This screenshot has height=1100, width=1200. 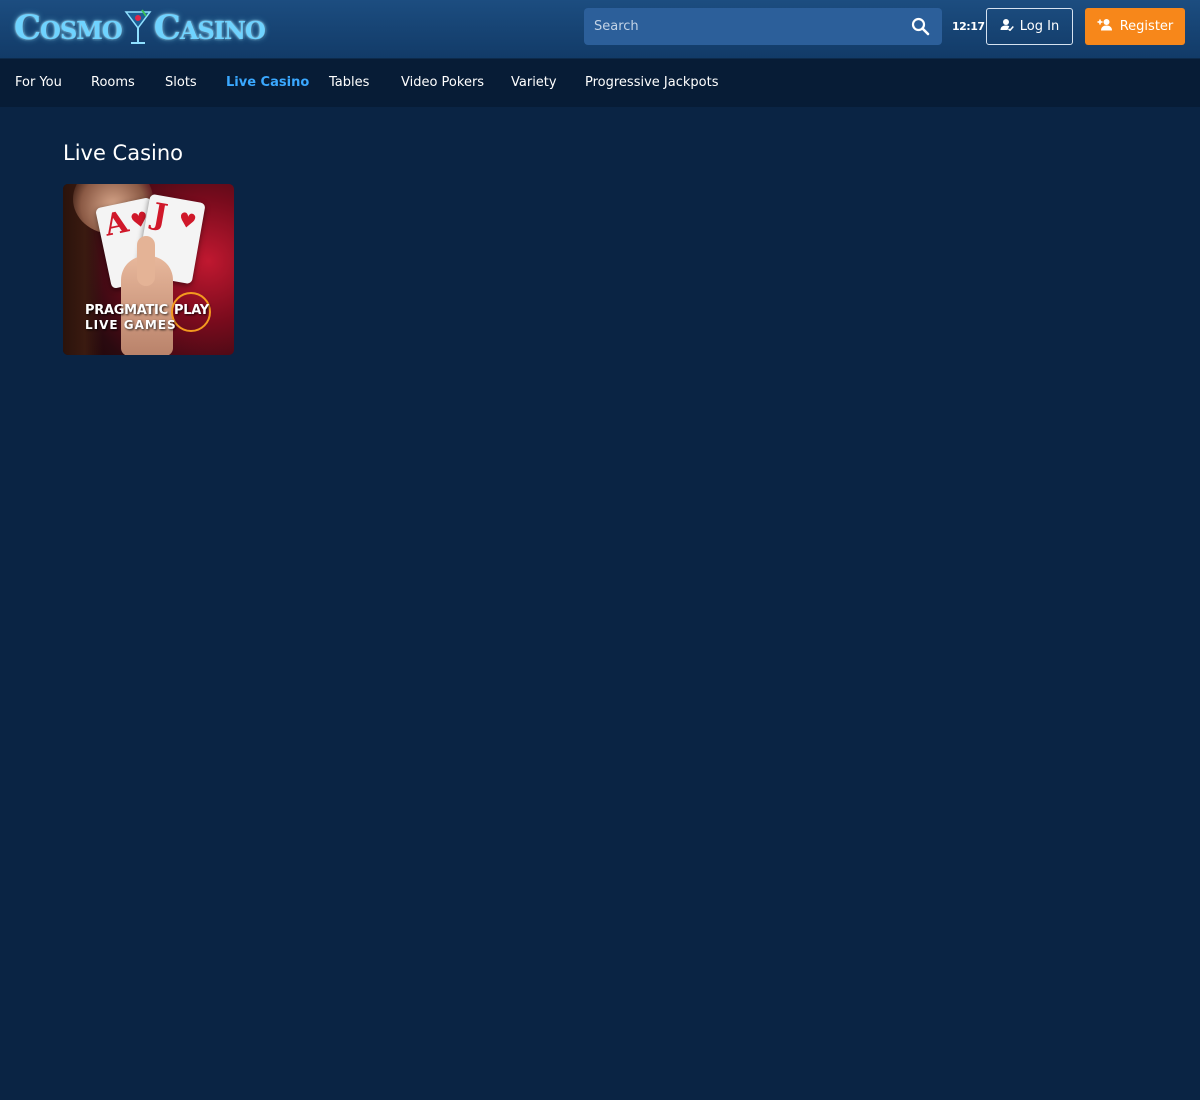 I want to click on logo: Cosmo Casino, so click(x=140, y=28).